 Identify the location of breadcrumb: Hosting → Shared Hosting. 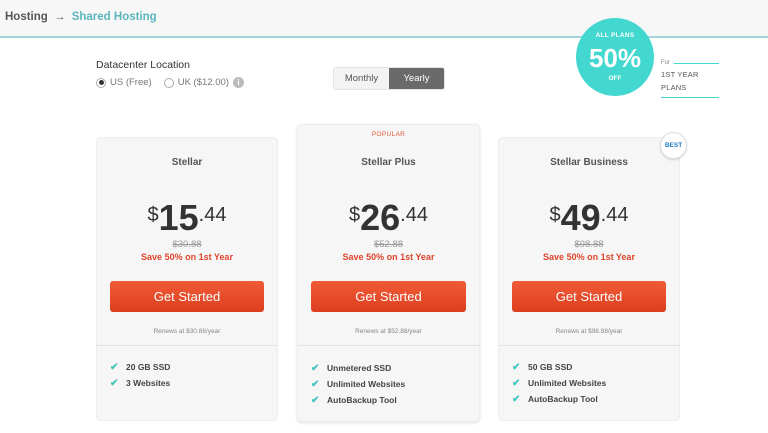
(81, 17).